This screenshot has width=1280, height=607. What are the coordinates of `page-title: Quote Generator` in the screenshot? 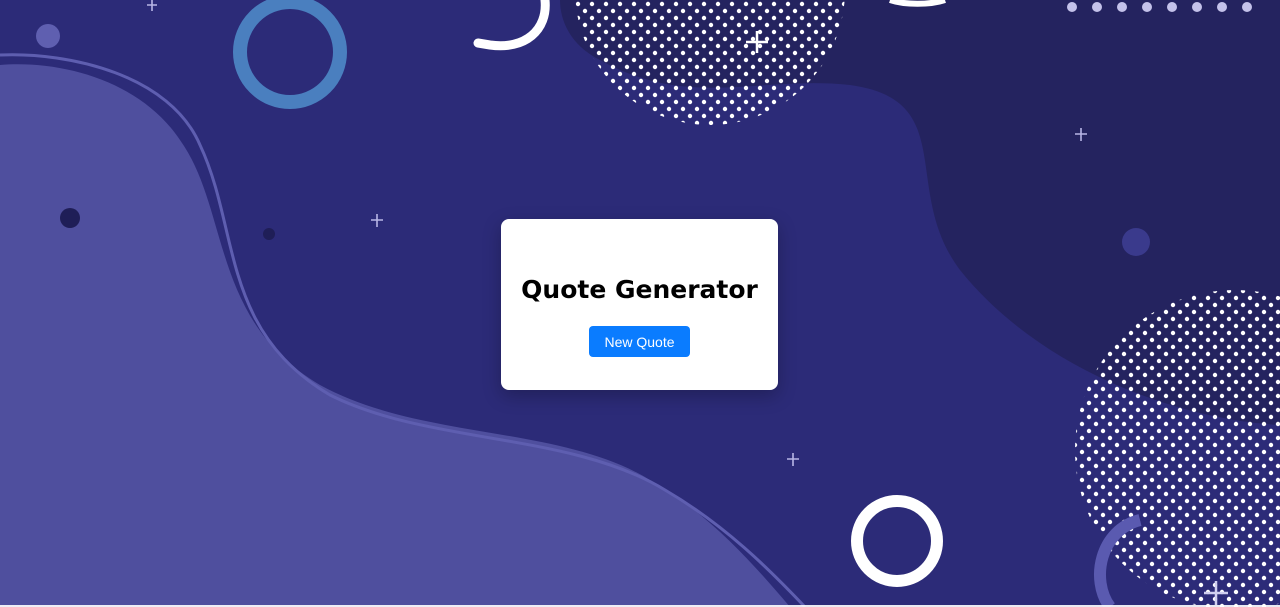 It's located at (639, 289).